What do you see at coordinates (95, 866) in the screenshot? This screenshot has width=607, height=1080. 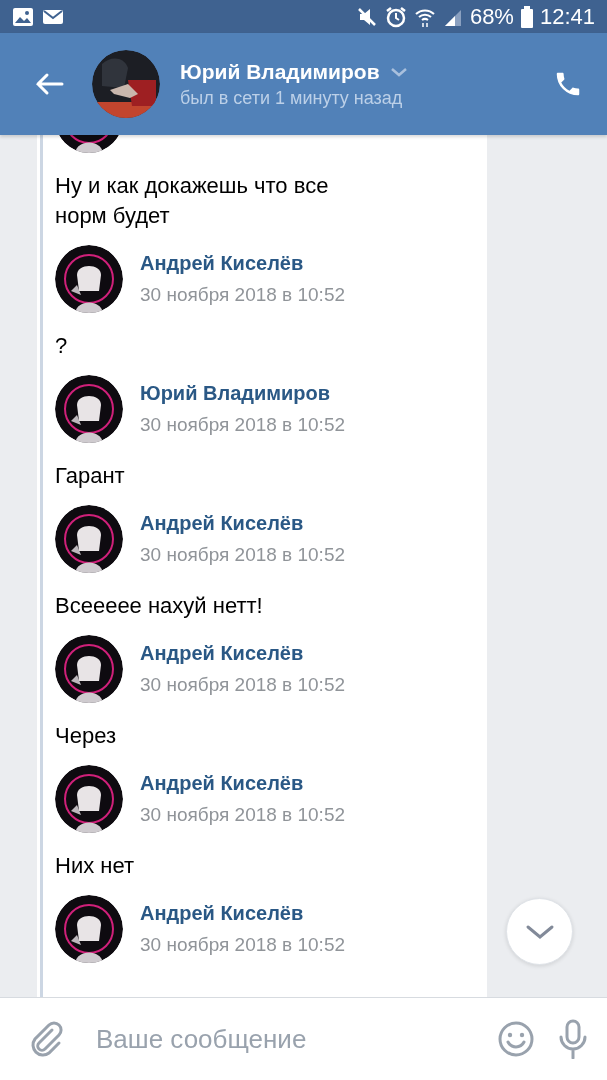 I see `message-text: Них нет` at bounding box center [95, 866].